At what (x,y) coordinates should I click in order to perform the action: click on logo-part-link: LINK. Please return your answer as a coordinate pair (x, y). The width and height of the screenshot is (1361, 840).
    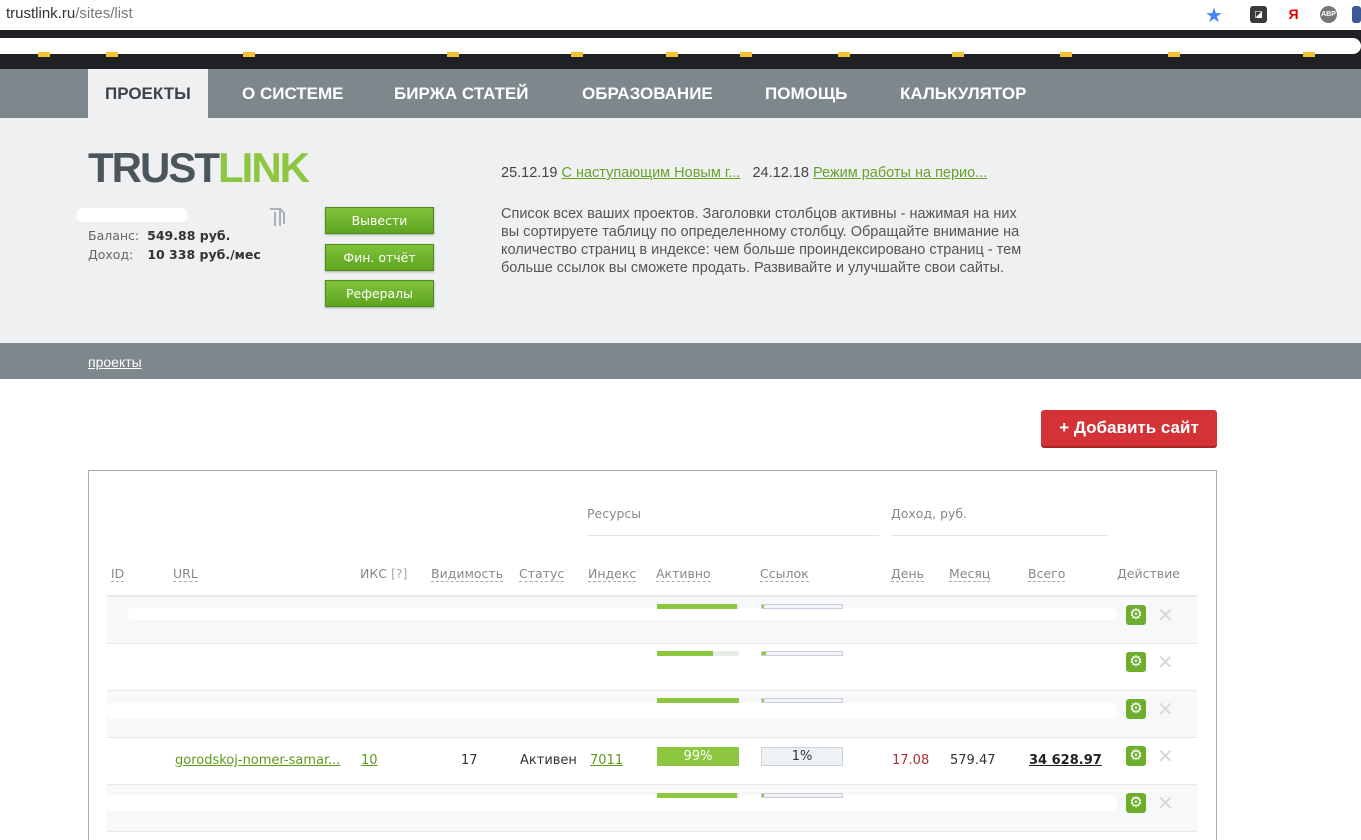
    Looking at the image, I should click on (264, 167).